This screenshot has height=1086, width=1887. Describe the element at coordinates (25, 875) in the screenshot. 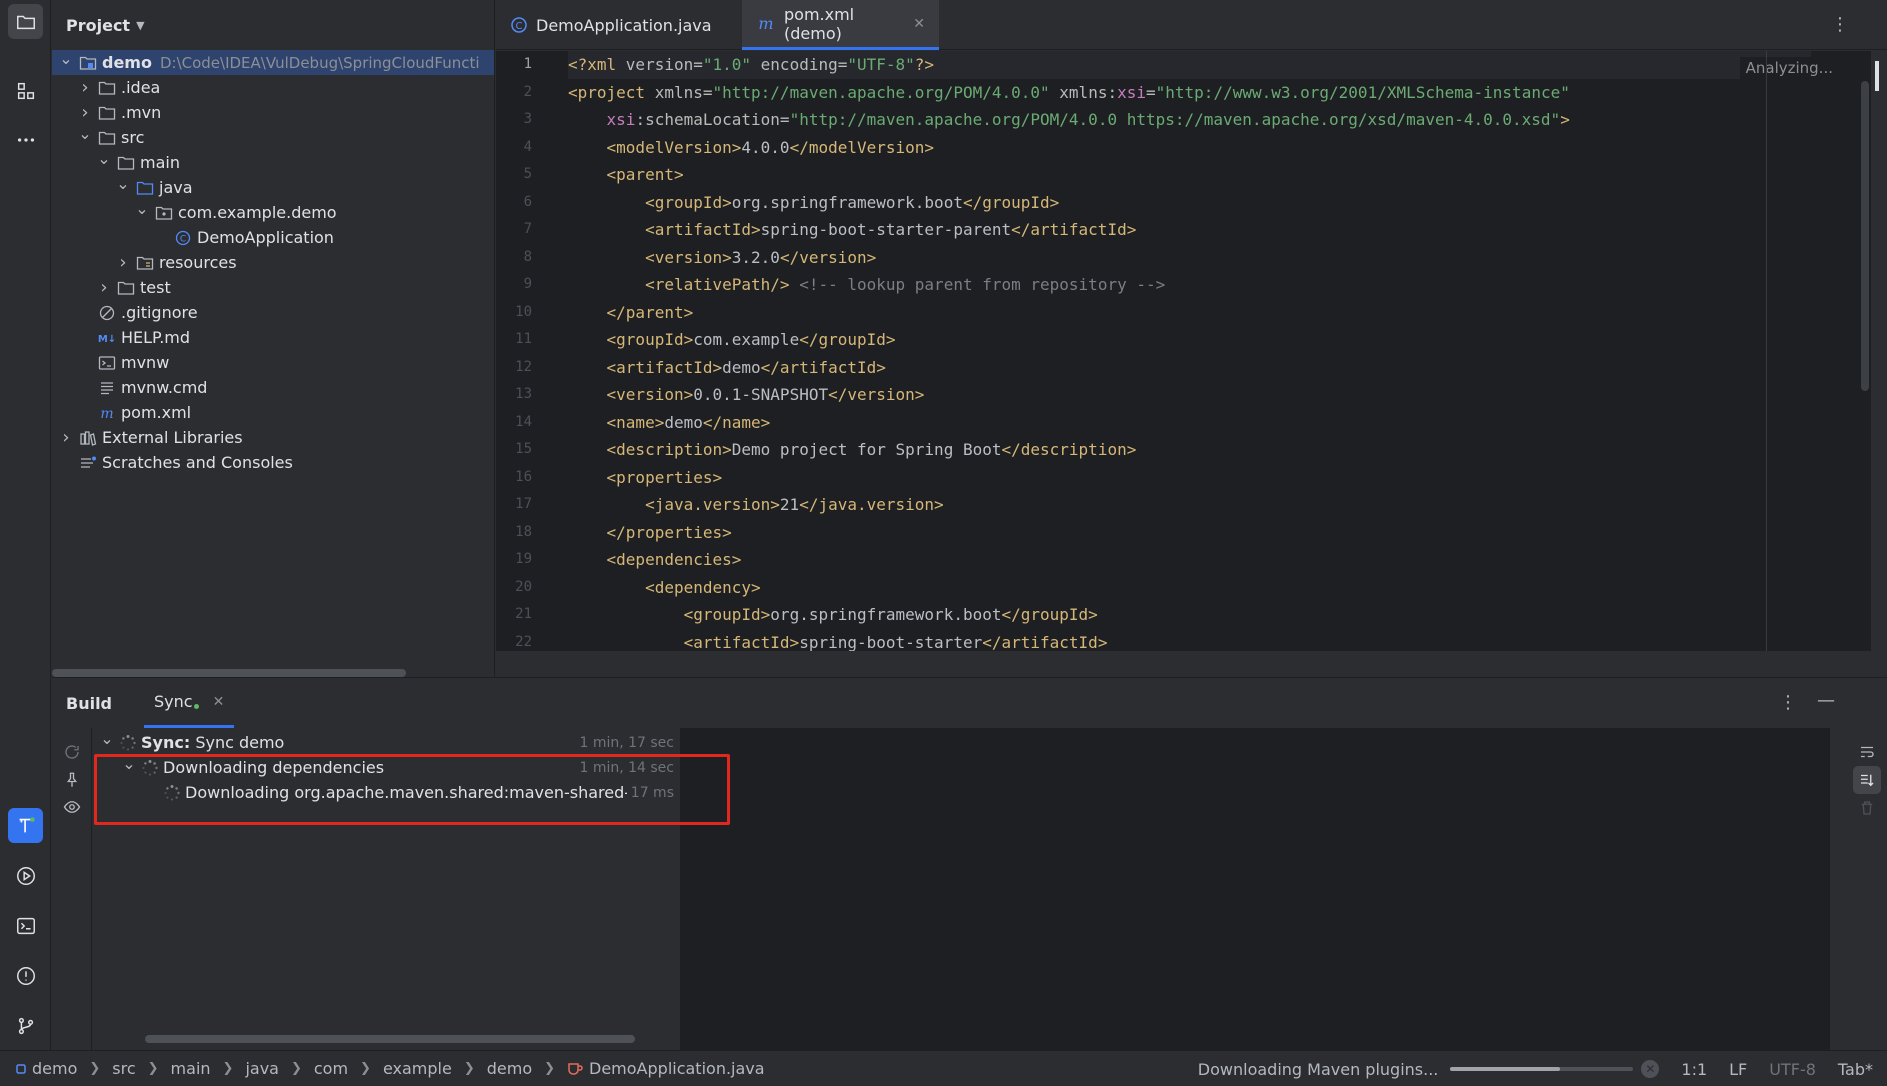

I see `run-tool-button` at that location.